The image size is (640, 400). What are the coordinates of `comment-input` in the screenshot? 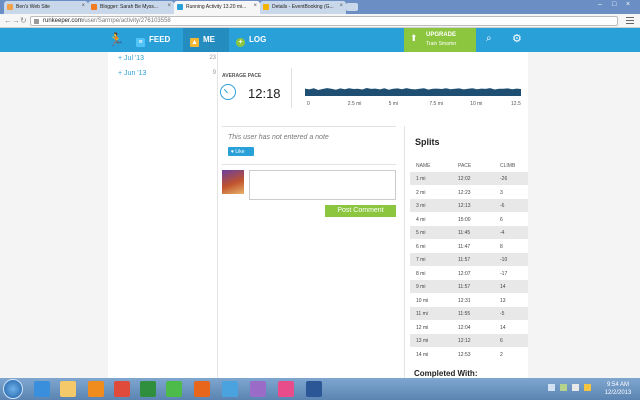 It's located at (322, 185).